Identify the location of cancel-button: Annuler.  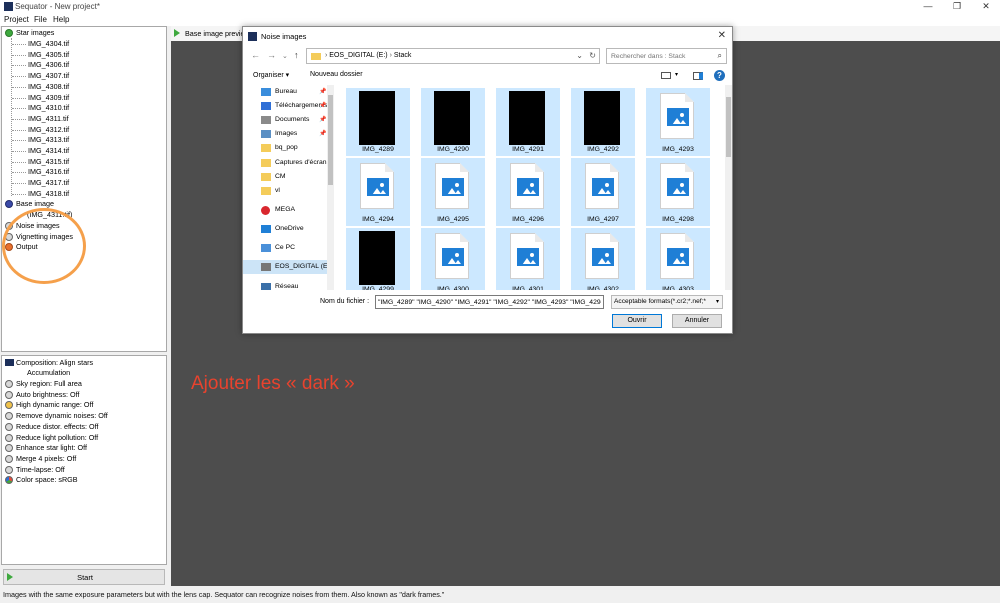
(697, 321).